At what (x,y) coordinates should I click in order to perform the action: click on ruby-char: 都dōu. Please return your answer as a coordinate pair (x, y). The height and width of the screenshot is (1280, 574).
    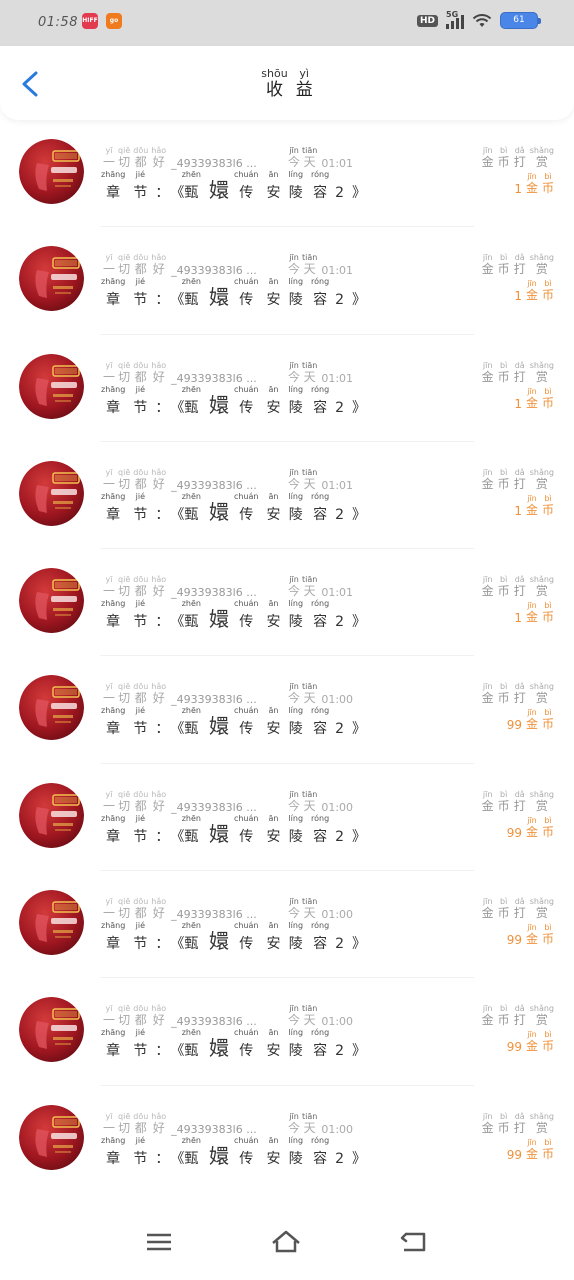
    Looking at the image, I should click on (141, 801).